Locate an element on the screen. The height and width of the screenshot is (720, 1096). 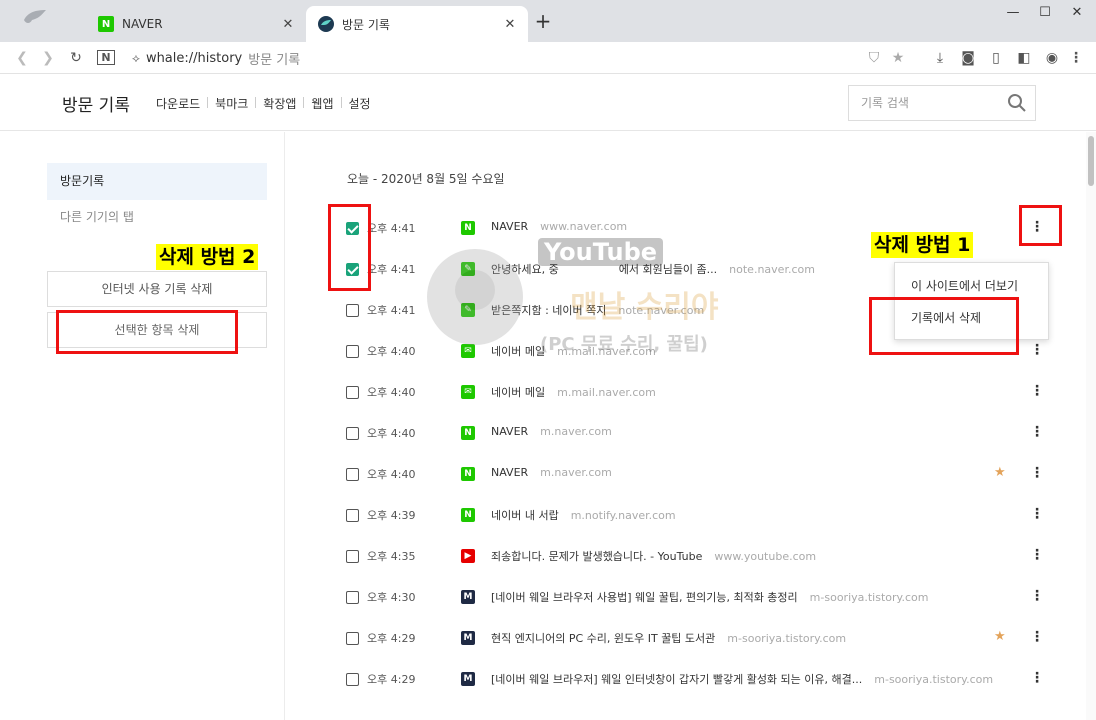
row-link: 네이버 내 서랍 m.notify.naver.com is located at coordinates (583, 515).